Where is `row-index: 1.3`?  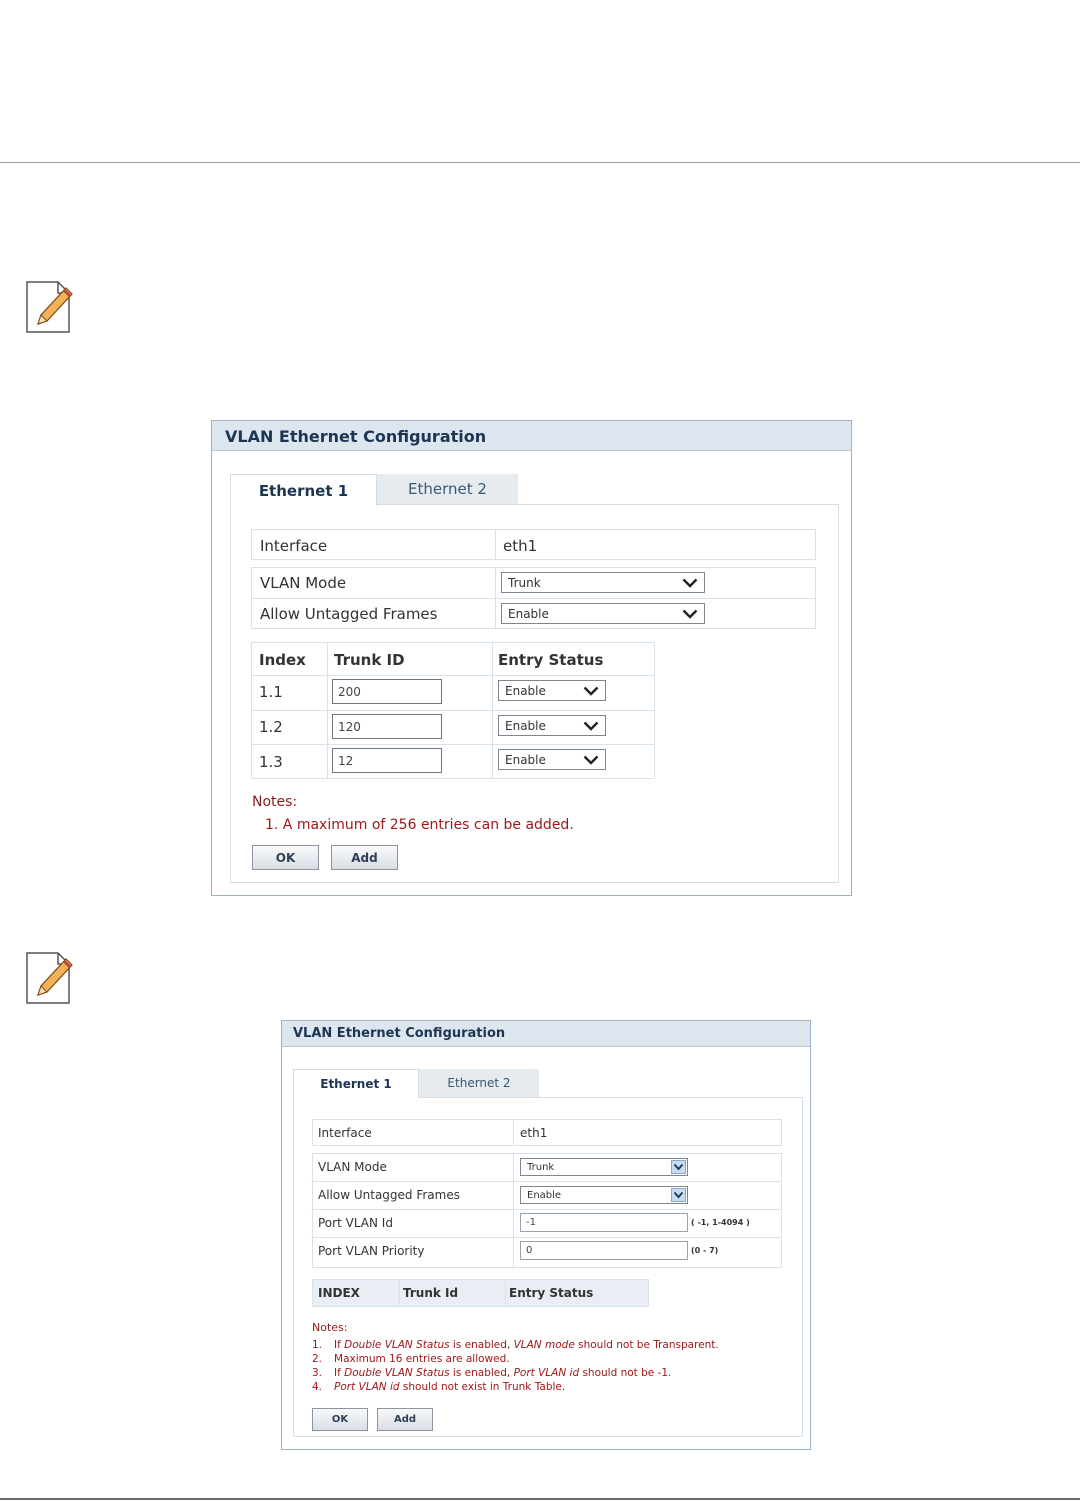 row-index: 1.3 is located at coordinates (271, 762).